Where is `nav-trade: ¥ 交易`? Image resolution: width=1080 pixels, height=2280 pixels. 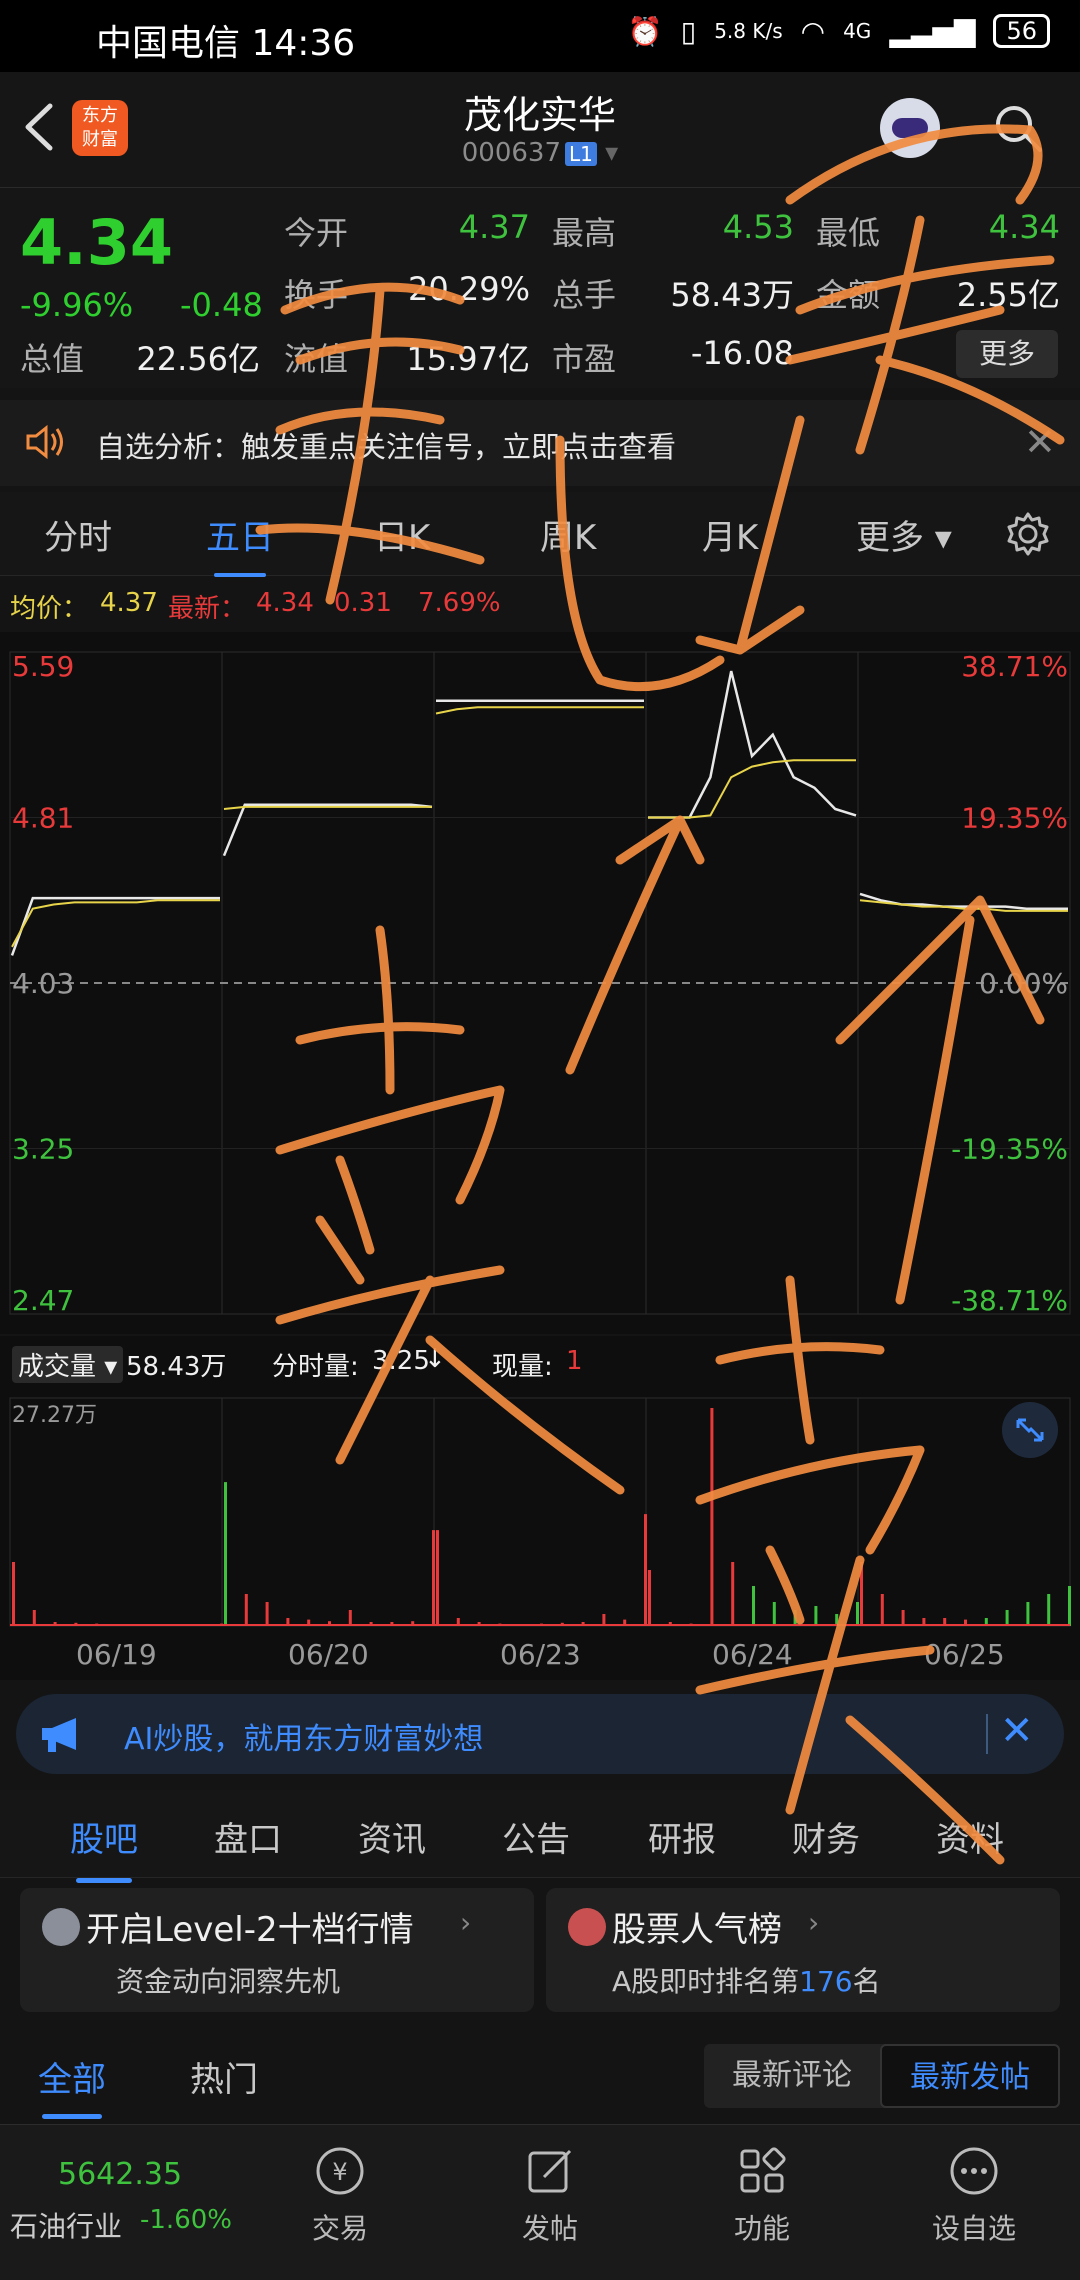 nav-trade: ¥ 交易 is located at coordinates (340, 2195).